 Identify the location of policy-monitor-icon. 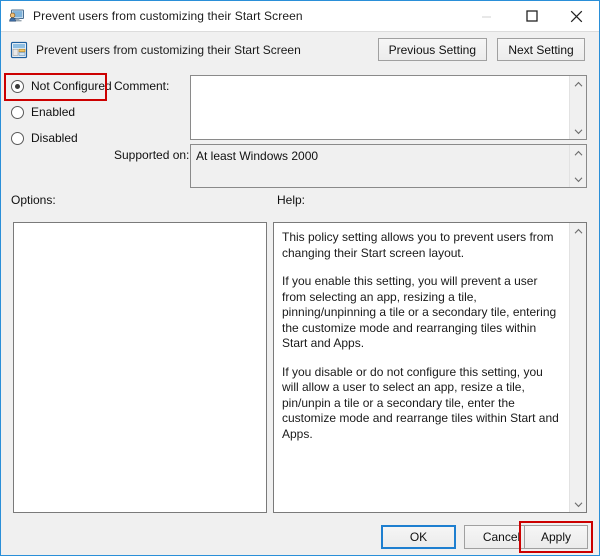
(17, 16).